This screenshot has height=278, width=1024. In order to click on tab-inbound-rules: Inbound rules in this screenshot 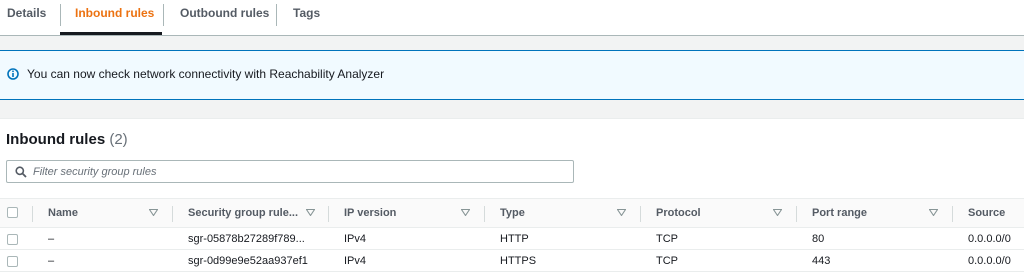, I will do `click(114, 18)`.